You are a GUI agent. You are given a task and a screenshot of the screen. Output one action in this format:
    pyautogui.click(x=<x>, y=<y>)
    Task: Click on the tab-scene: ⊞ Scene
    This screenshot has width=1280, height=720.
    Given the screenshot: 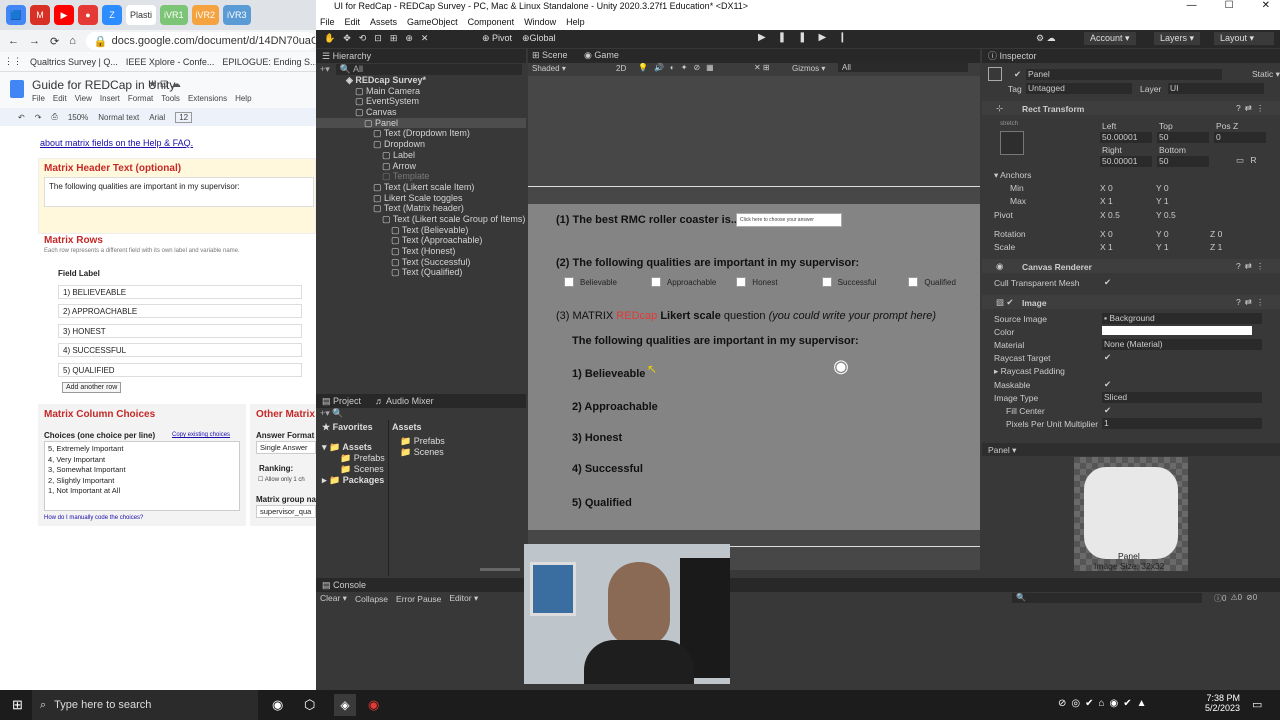 What is the action you would take?
    pyautogui.click(x=550, y=55)
    